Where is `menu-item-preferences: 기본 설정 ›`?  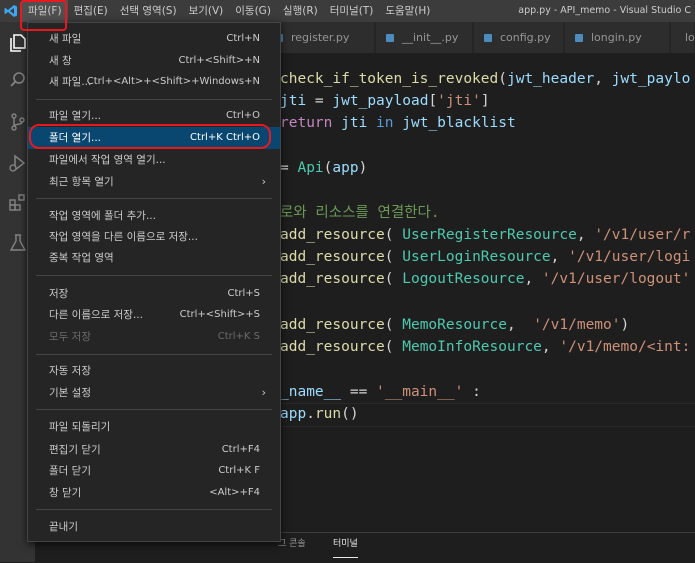 menu-item-preferences: 기본 설정 › is located at coordinates (154, 393).